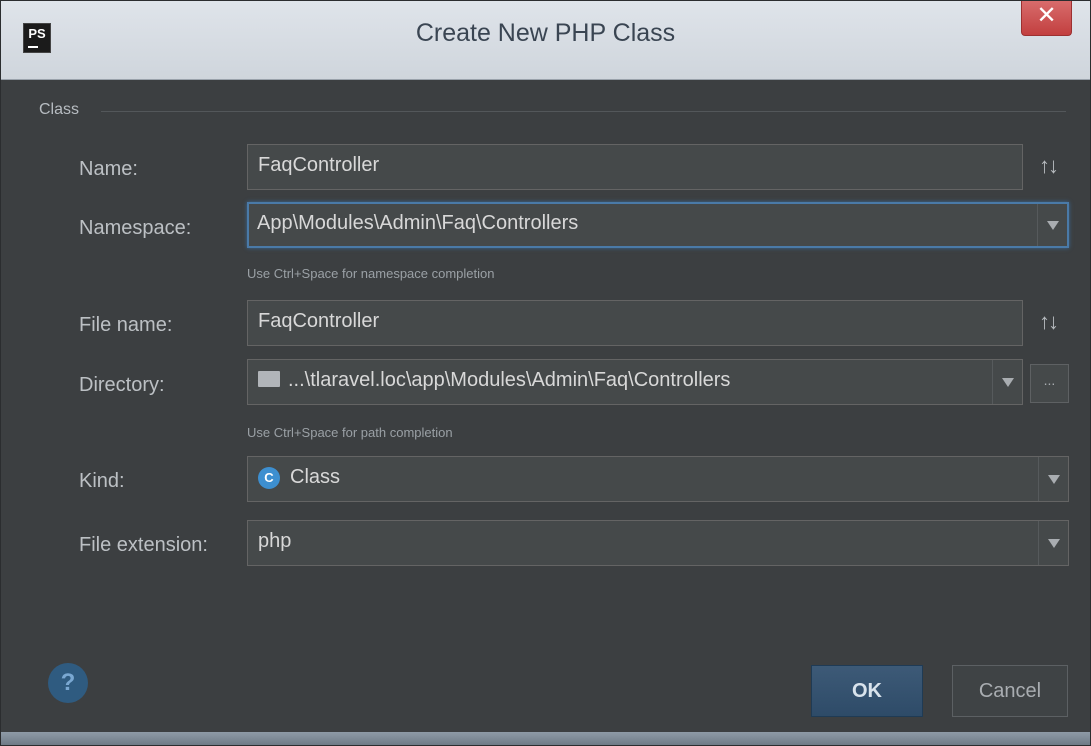 The height and width of the screenshot is (746, 1091). What do you see at coordinates (135, 228) in the screenshot?
I see `namespace-label: Namespace:` at bounding box center [135, 228].